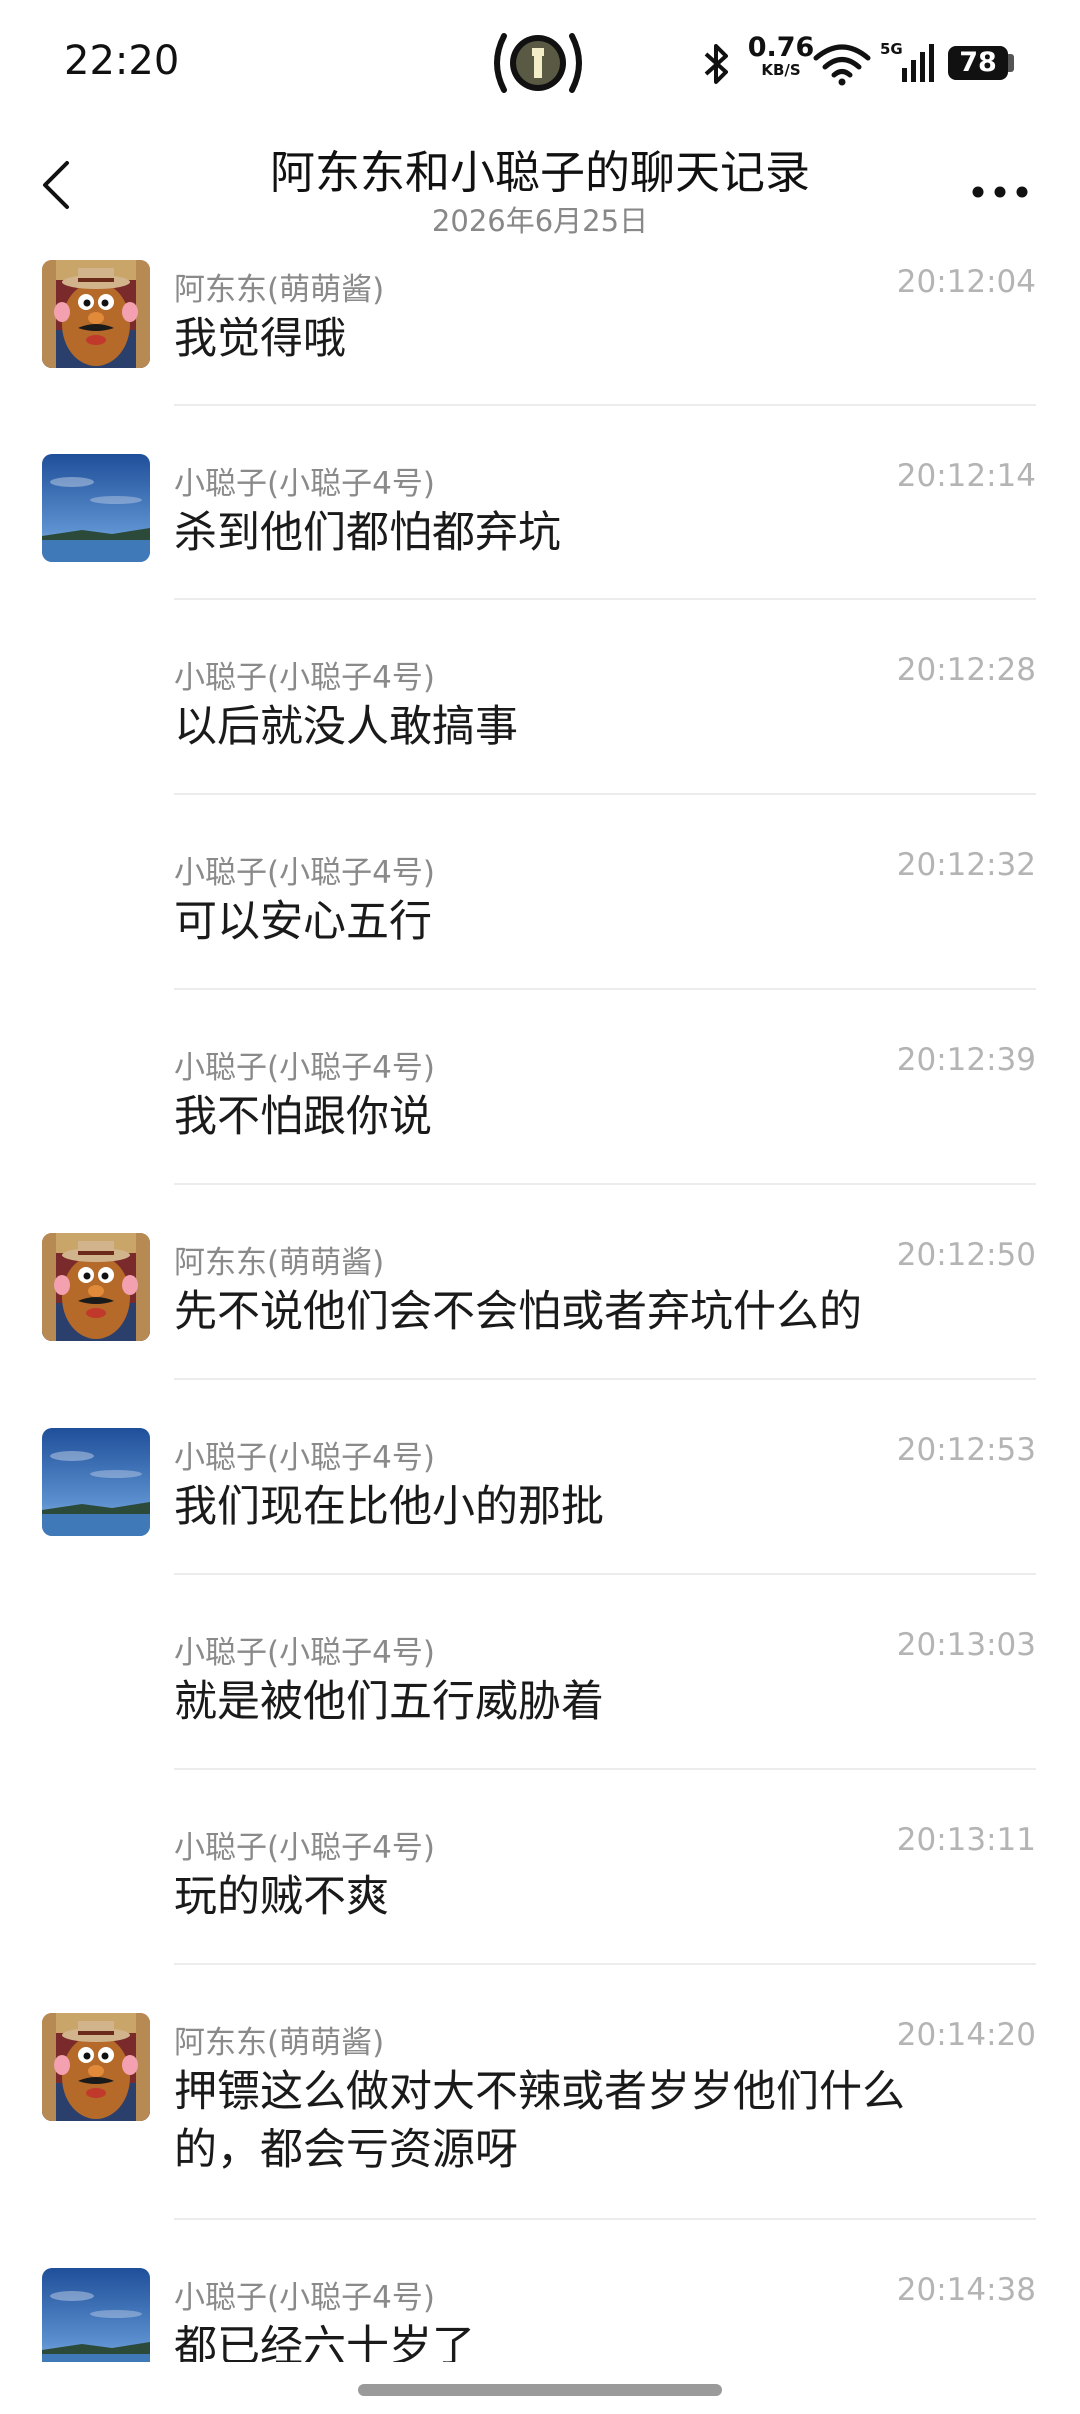 Image resolution: width=1080 pixels, height=2414 pixels. What do you see at coordinates (966, 670) in the screenshot?
I see `message-time: 20:12:28` at bounding box center [966, 670].